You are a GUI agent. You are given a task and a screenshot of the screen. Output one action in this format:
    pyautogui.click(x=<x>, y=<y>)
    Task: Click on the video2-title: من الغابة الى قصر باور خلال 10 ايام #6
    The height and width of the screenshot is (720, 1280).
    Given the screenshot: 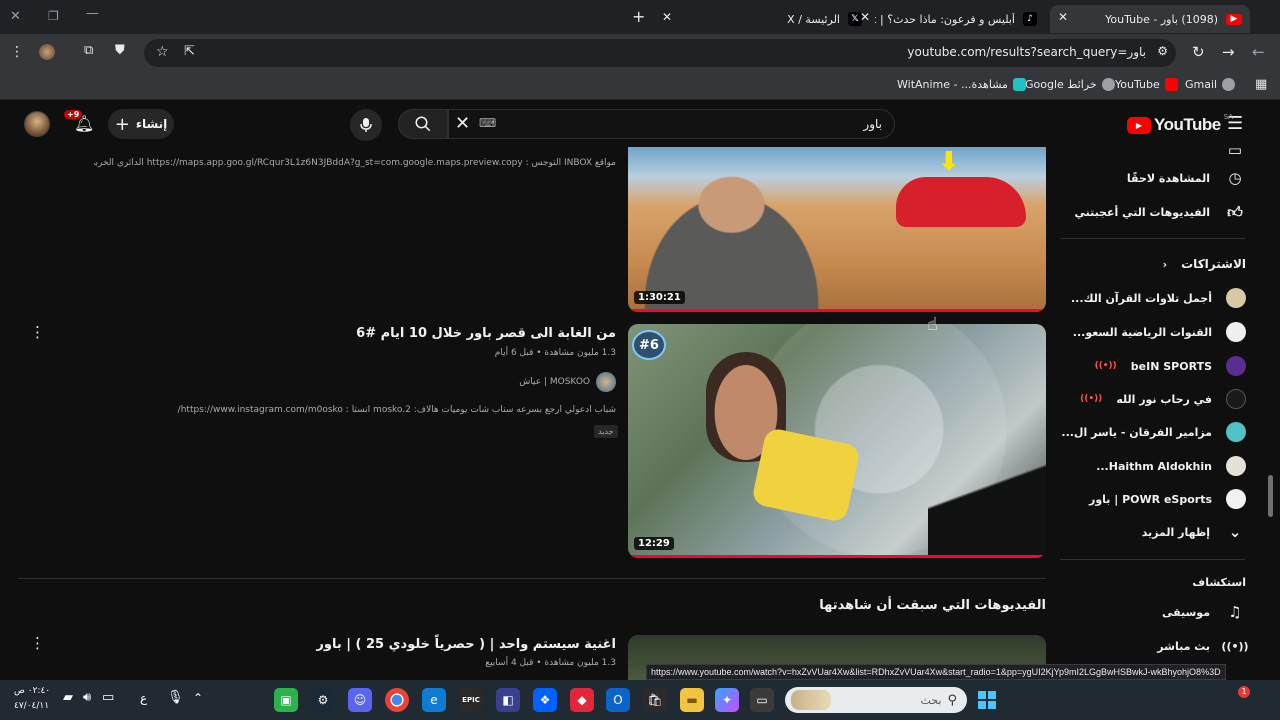 What is the action you would take?
    pyautogui.click(x=486, y=333)
    